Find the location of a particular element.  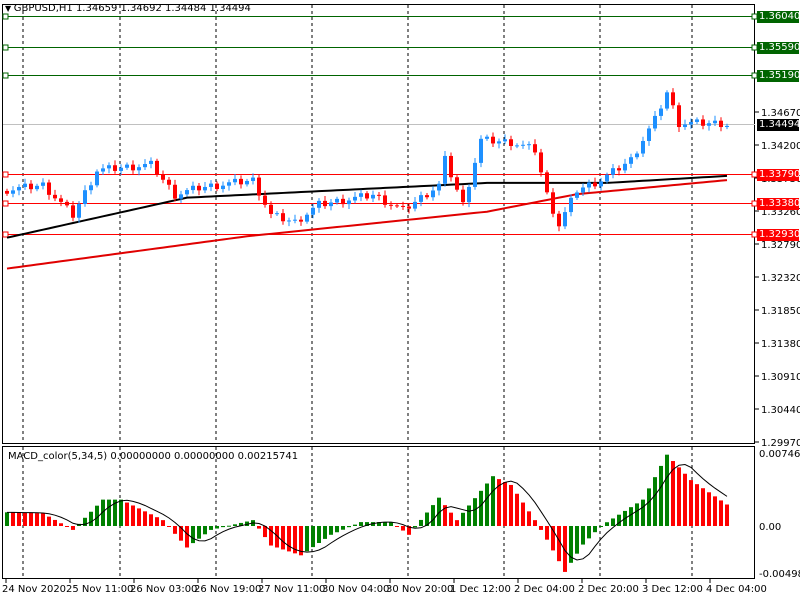

time-axis-label: 2 Dec 04:00 is located at coordinates (544, 589).